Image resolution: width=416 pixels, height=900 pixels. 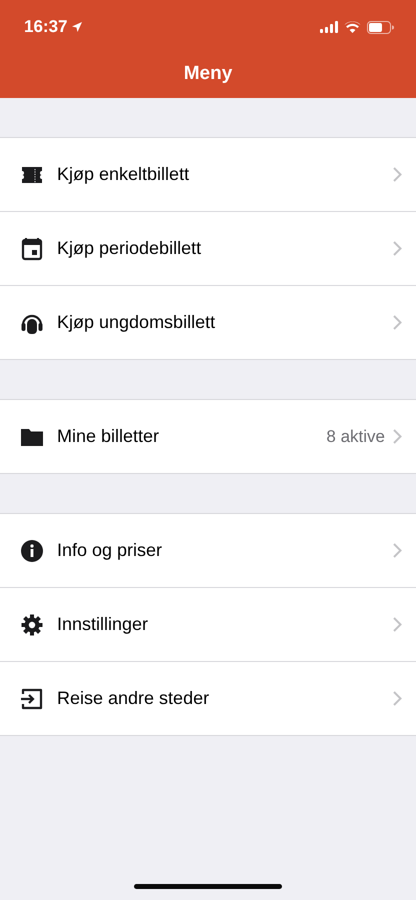 I want to click on battery-icon, so click(x=380, y=27).